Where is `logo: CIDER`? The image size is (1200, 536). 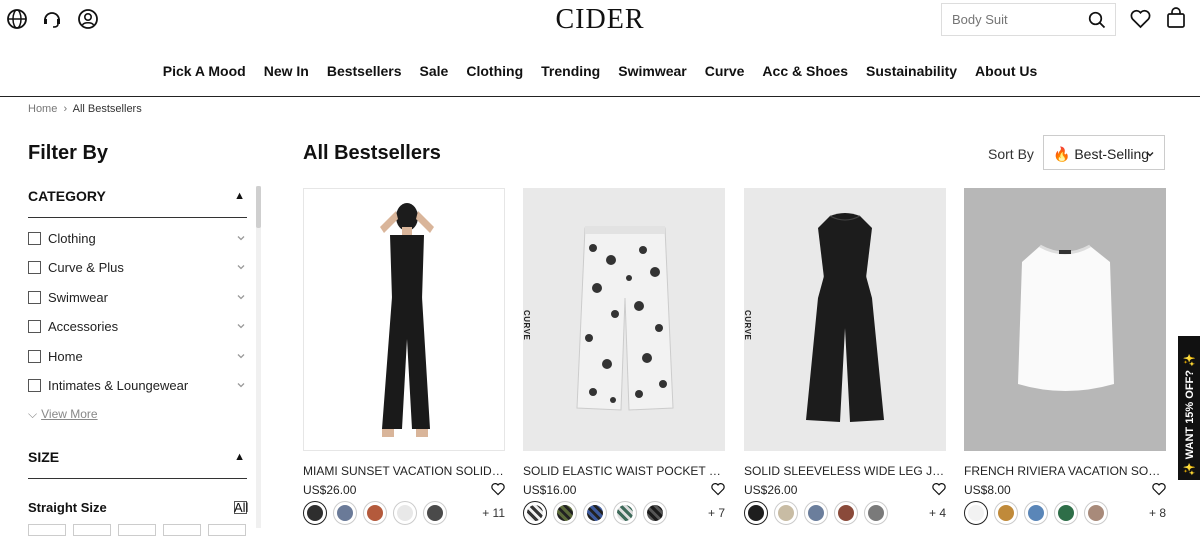 logo: CIDER is located at coordinates (600, 20).